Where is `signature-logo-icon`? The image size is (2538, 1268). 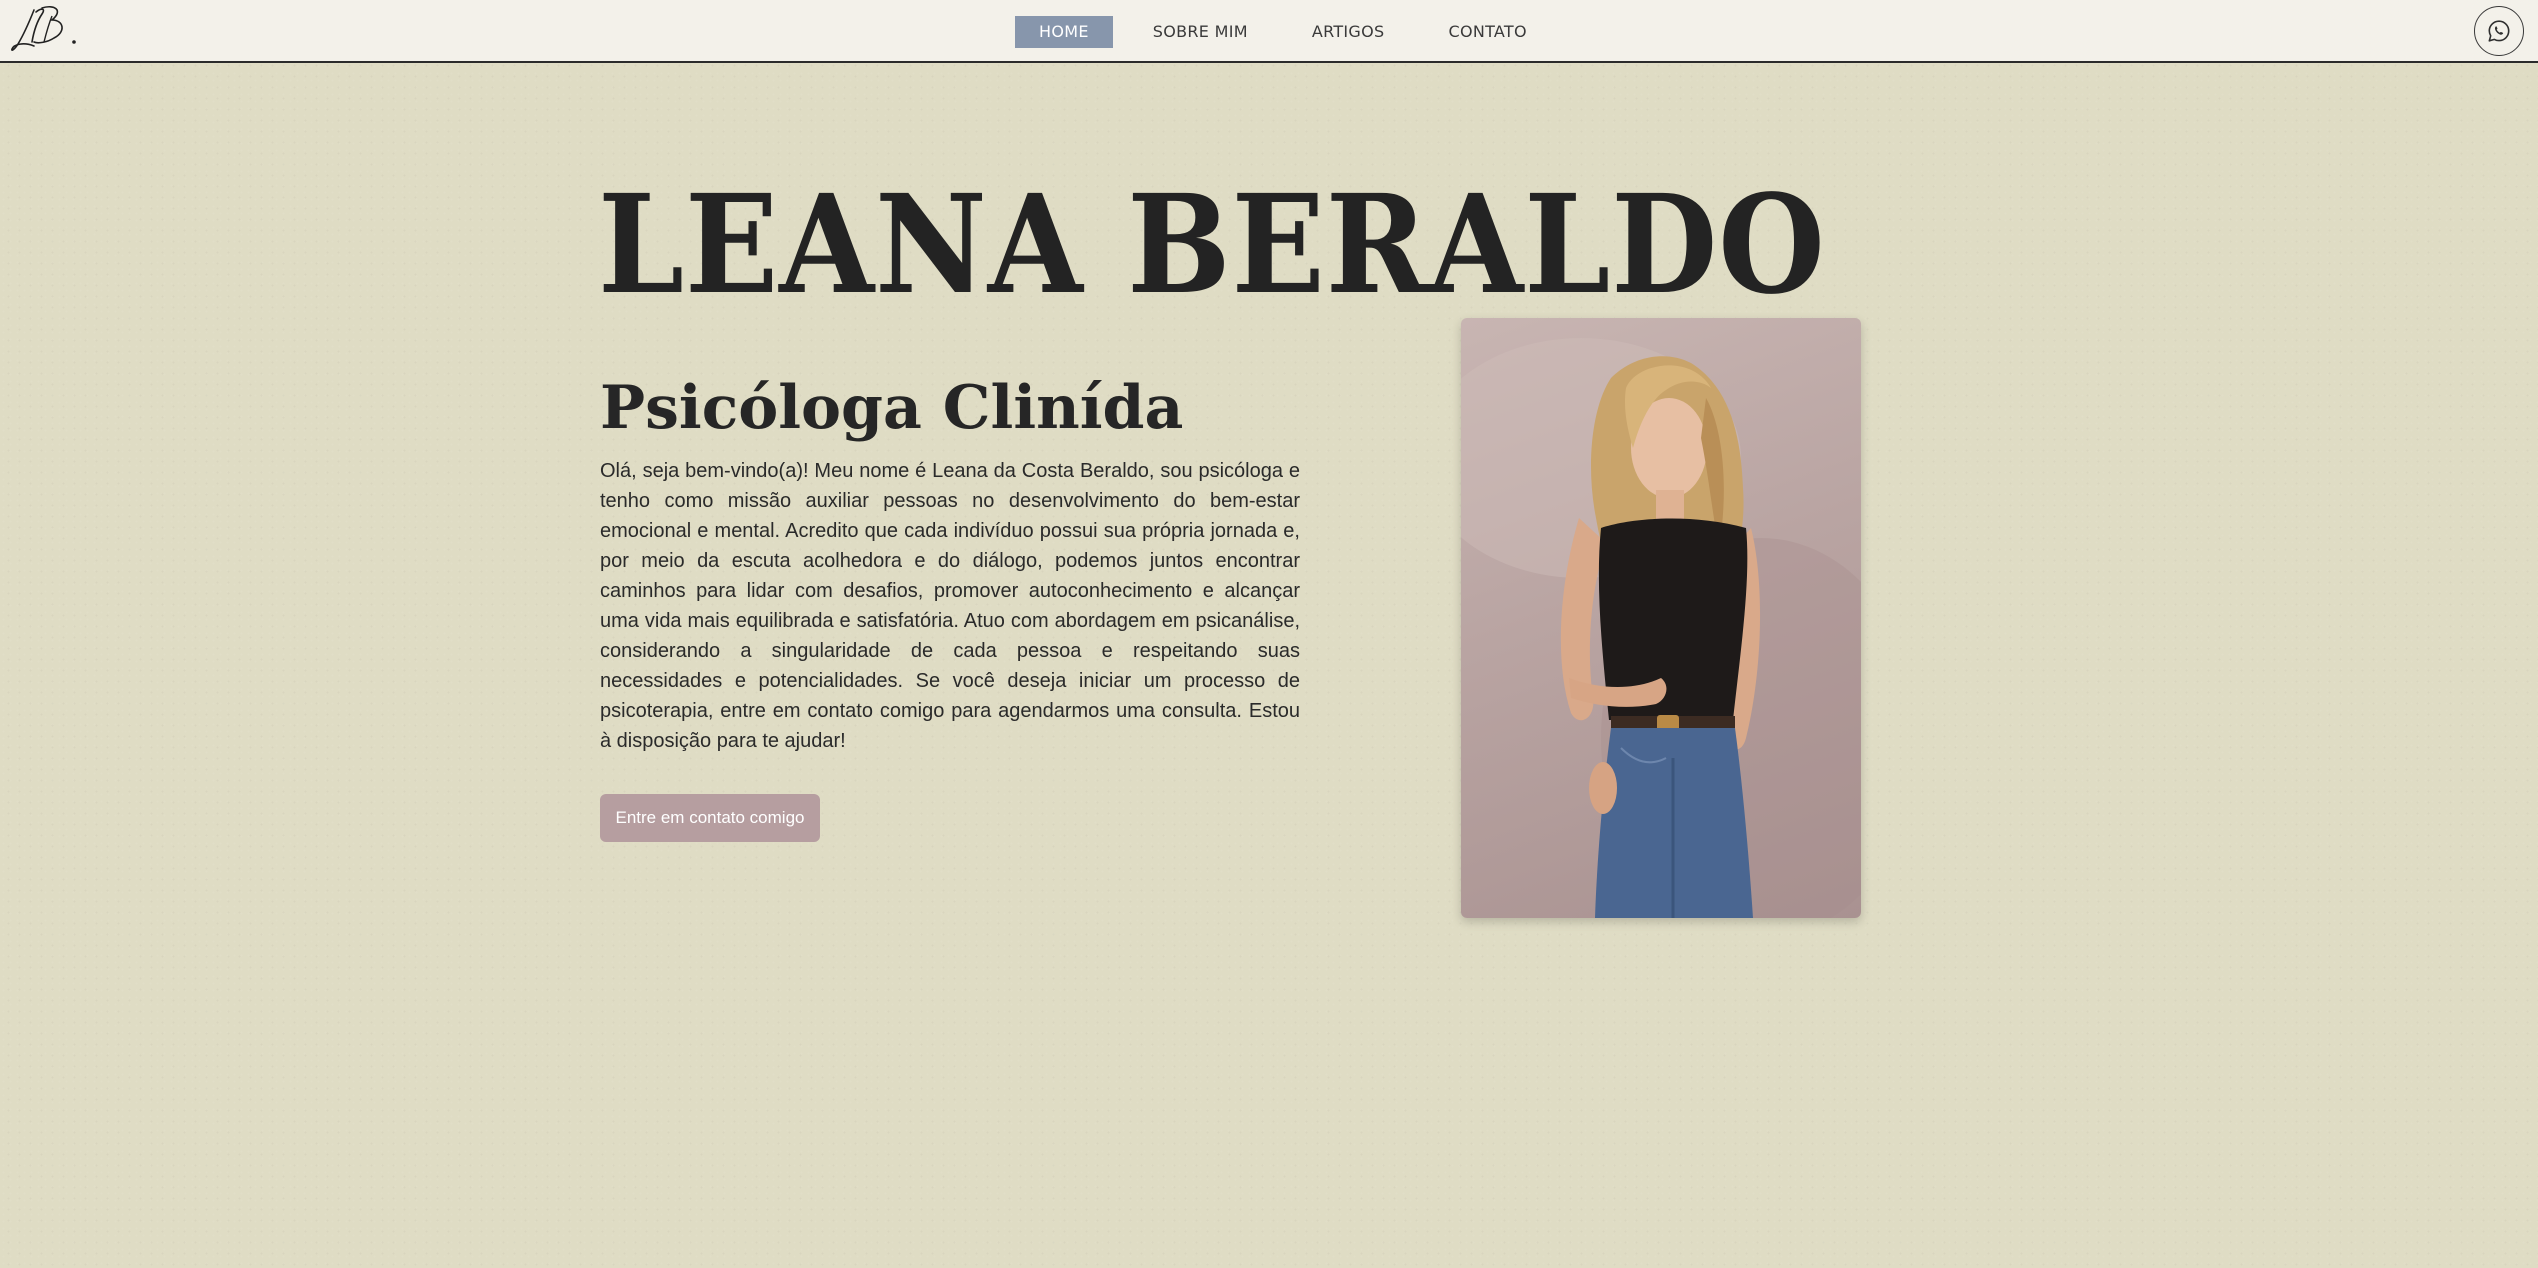
signature-logo-icon is located at coordinates (43, 28).